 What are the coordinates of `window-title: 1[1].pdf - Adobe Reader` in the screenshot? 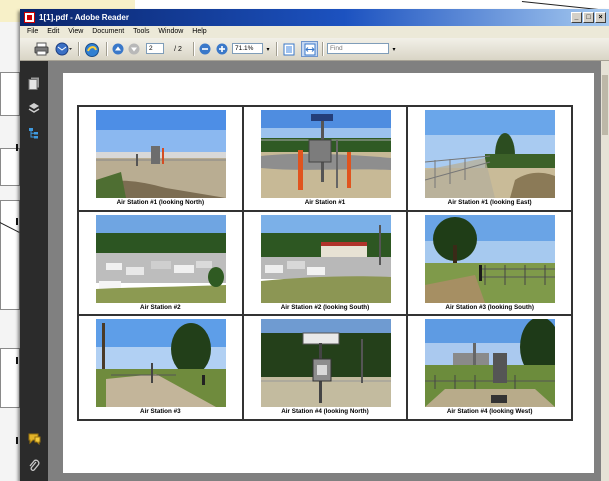 It's located at (84, 17).